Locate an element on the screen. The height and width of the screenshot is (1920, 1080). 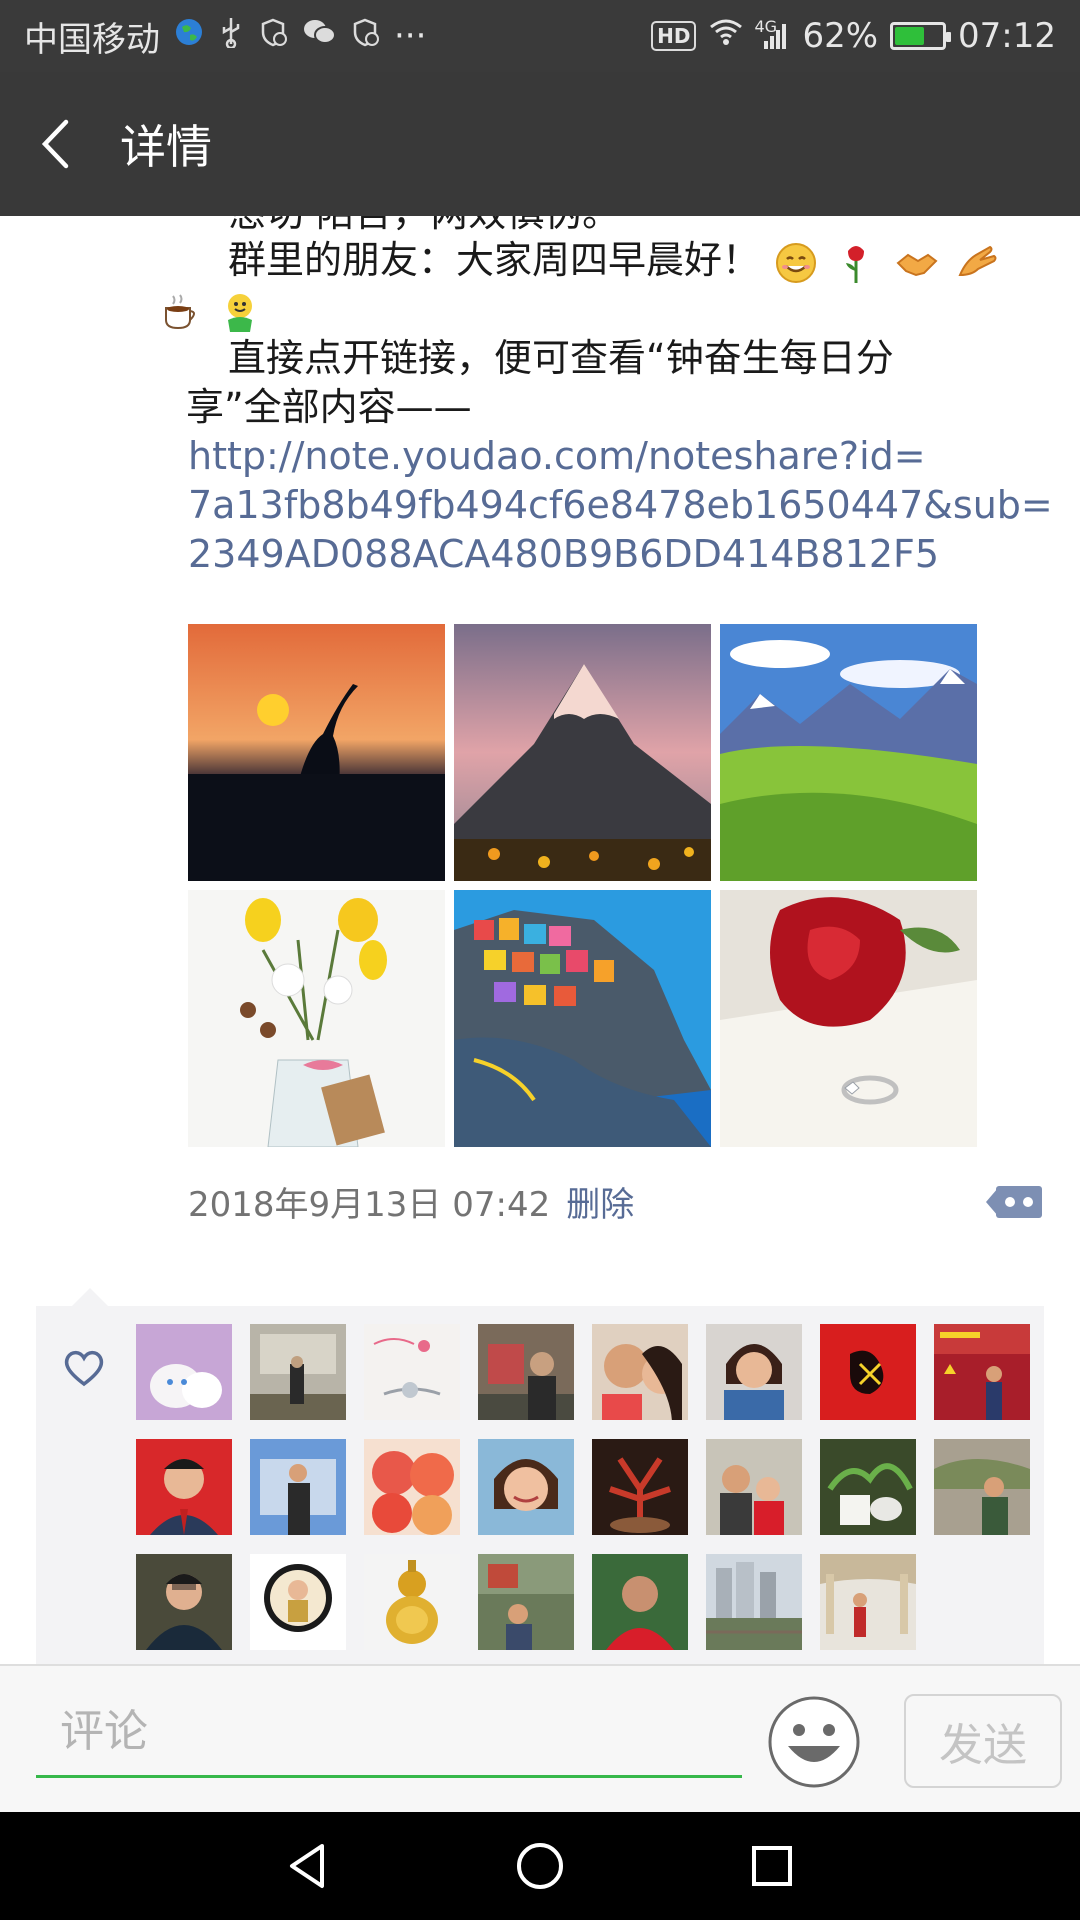
comment-bar: 发送 is located at coordinates (540, 1738).